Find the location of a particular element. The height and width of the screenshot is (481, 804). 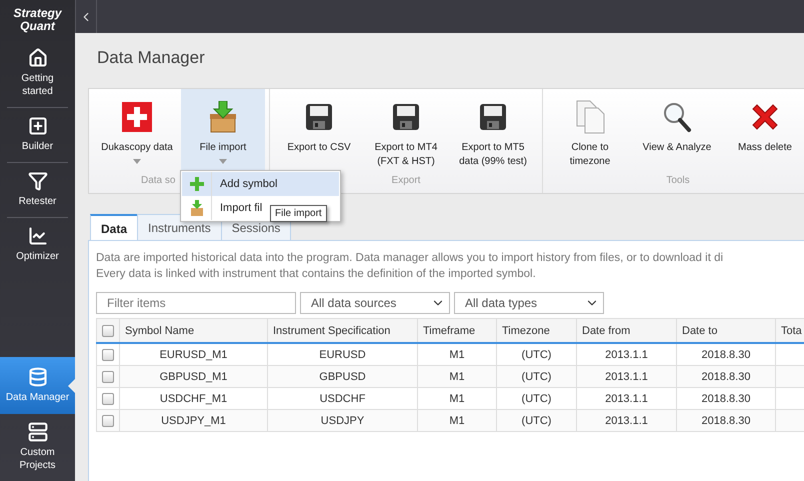

sidebar-item: Optimizer is located at coordinates (37, 245).